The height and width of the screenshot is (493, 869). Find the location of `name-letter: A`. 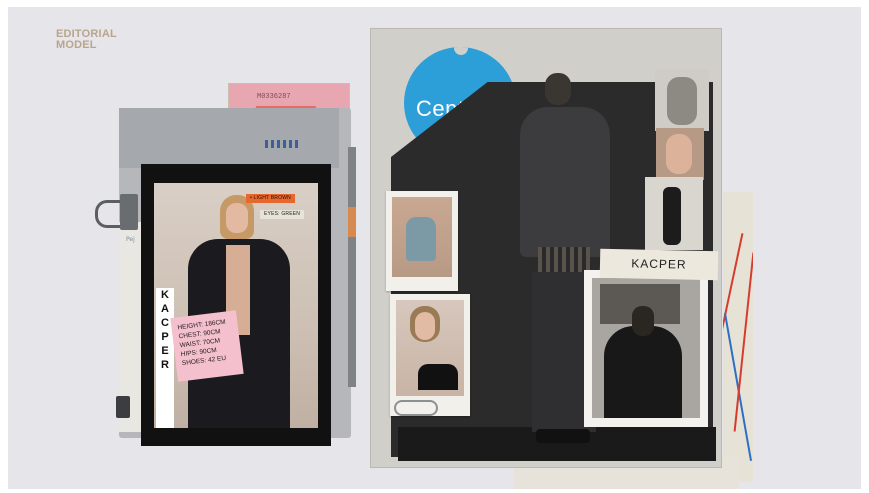

name-letter: A is located at coordinates (165, 309).